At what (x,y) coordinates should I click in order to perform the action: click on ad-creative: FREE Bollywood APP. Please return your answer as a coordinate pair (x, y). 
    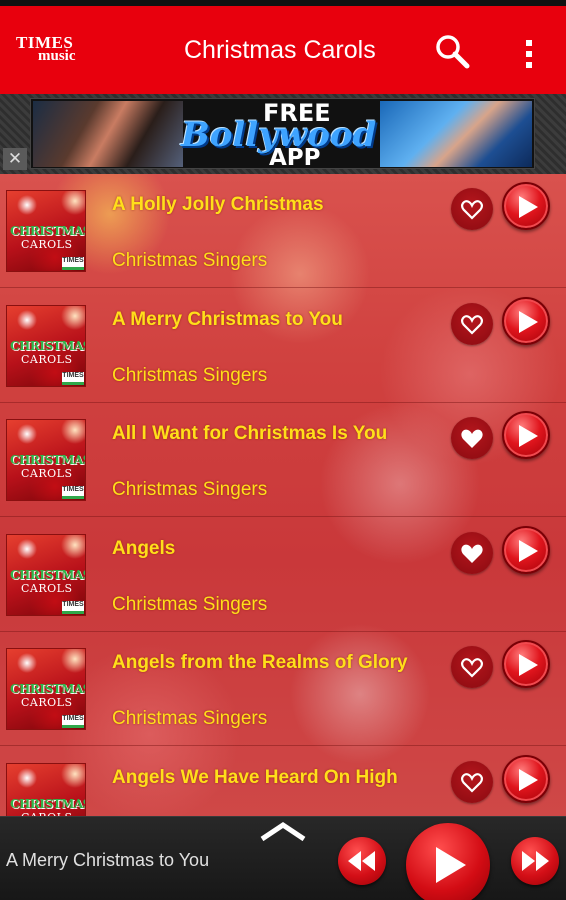
    Looking at the image, I should click on (282, 133).